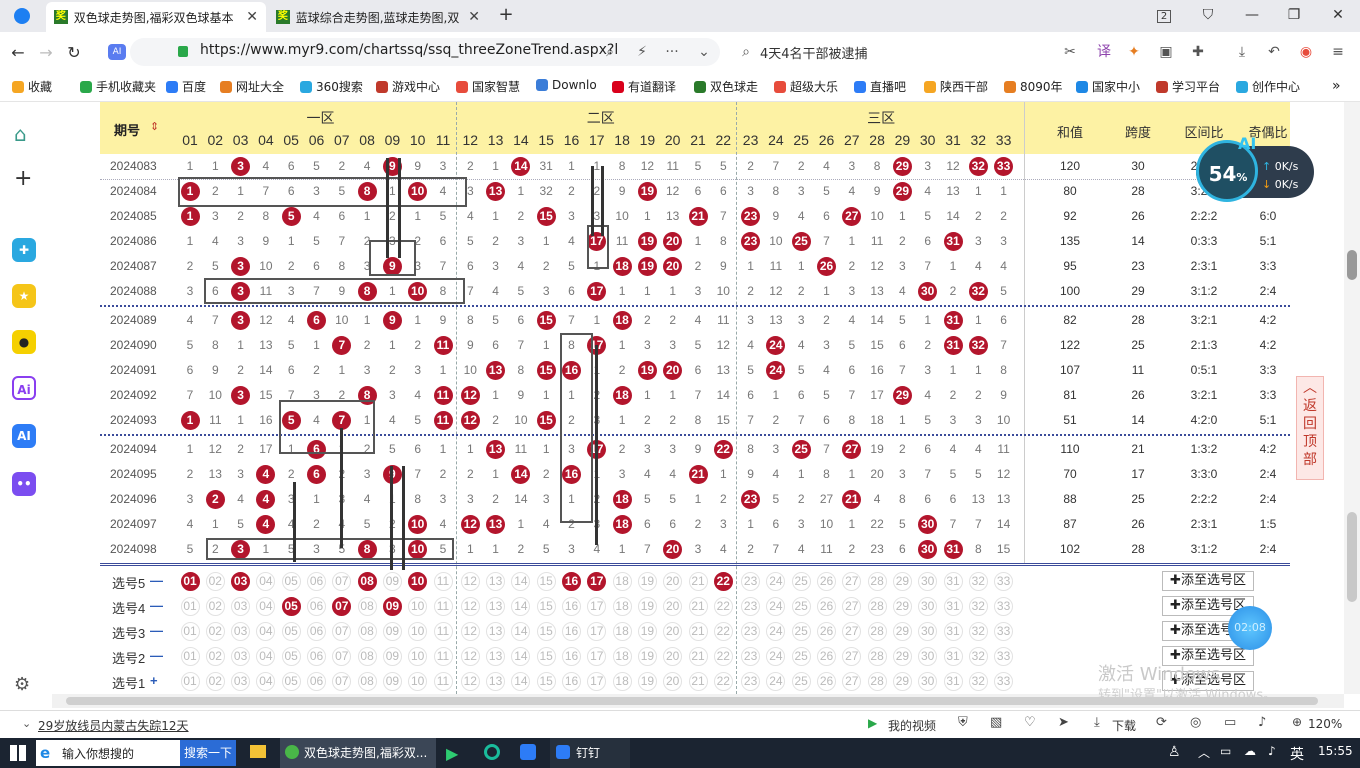  I want to click on pick-number: 14, so click(521, 656).